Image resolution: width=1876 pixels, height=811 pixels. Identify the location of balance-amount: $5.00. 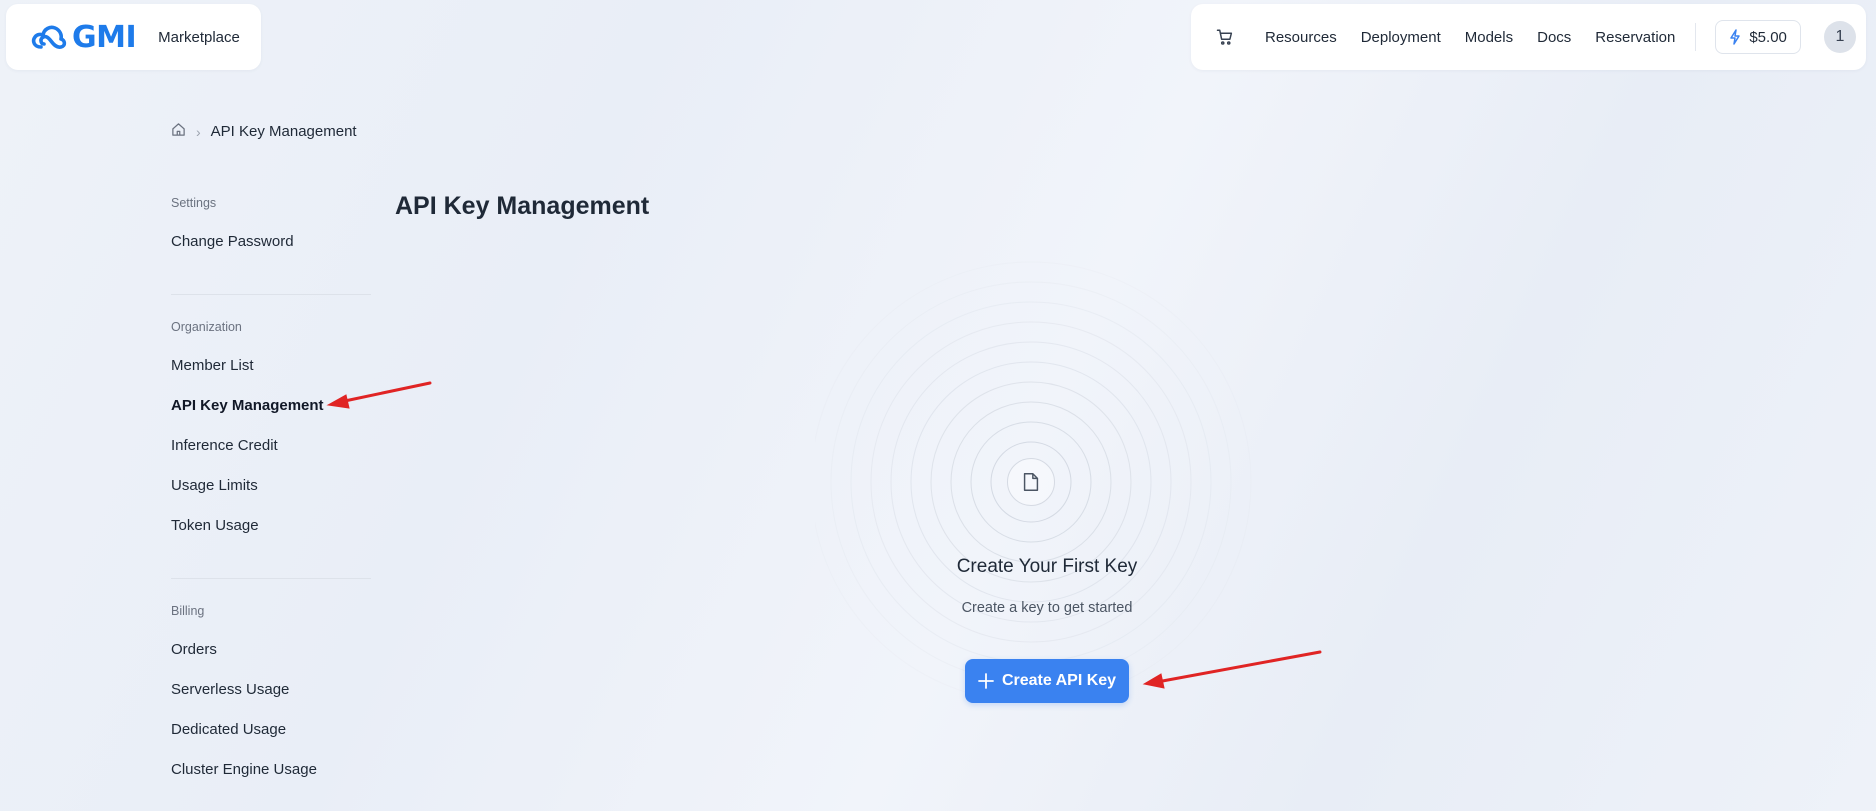
(1768, 37).